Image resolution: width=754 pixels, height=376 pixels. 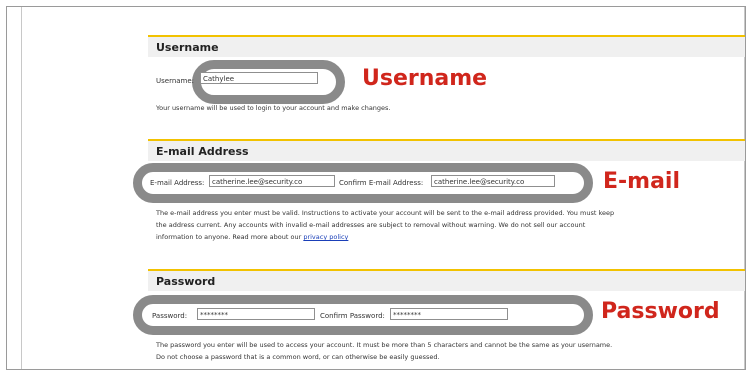 What do you see at coordinates (256, 314) in the screenshot?
I see `password-input: ********` at bounding box center [256, 314].